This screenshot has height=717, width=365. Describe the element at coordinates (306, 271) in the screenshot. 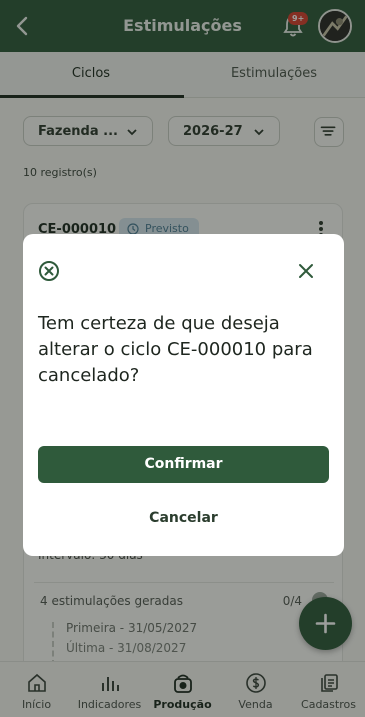

I see `close-icon` at that location.